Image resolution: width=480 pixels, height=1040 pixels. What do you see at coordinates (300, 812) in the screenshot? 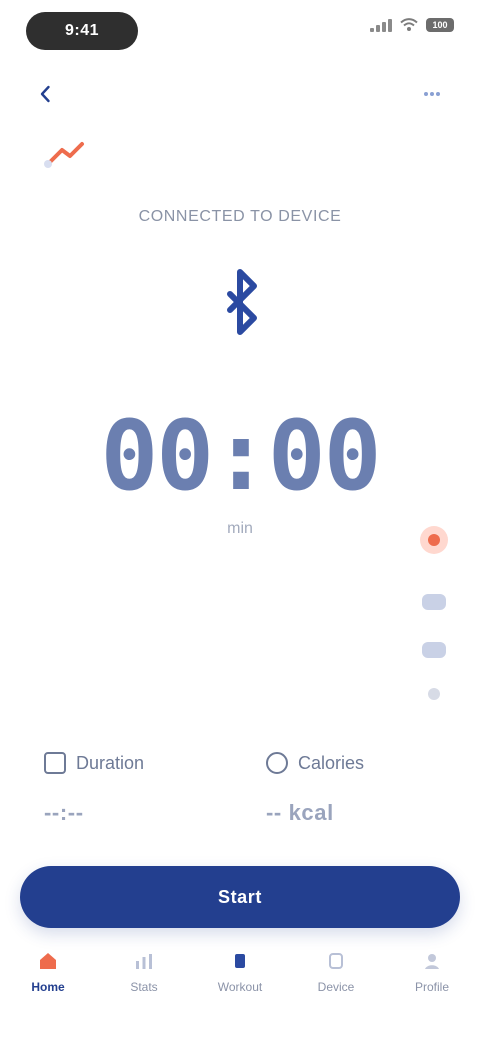
I see `stat-calories-value: -- kcal` at bounding box center [300, 812].